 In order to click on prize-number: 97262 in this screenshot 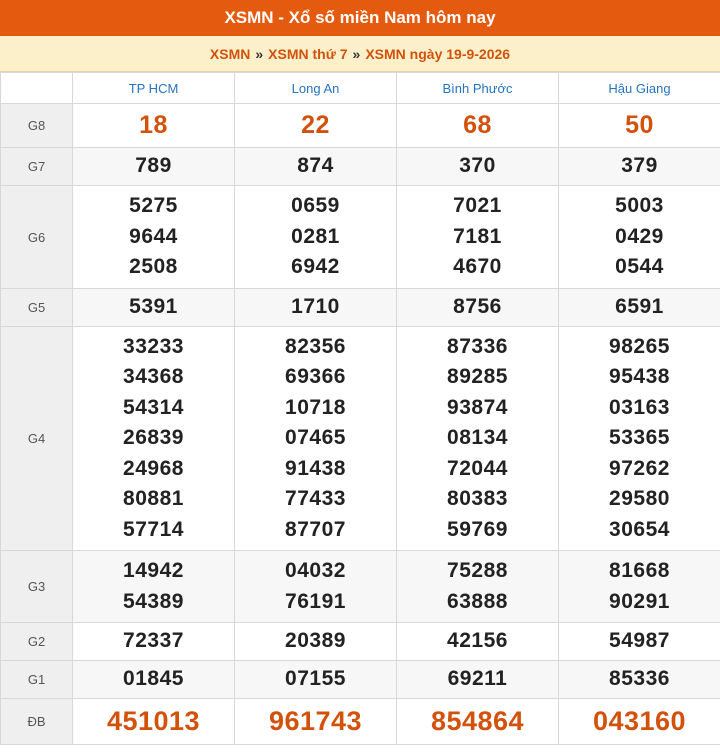, I will do `click(639, 468)`.